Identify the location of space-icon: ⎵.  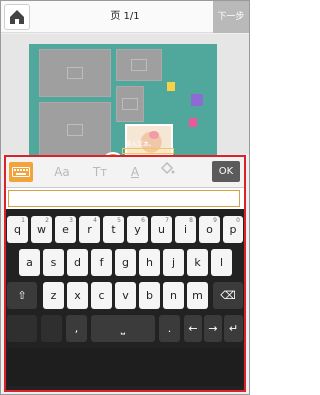
(123, 328).